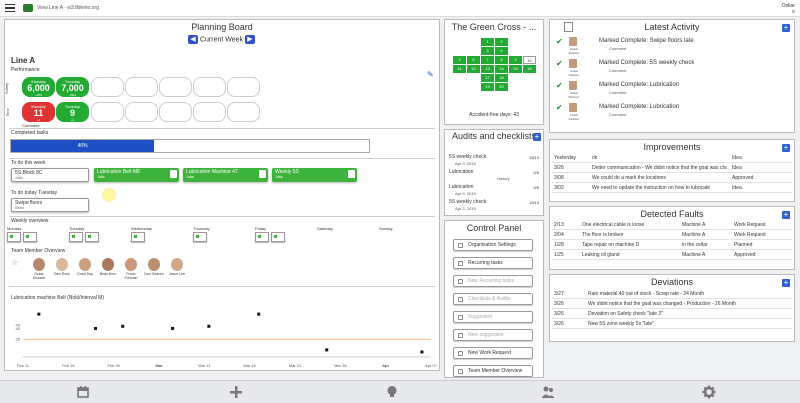 The height and width of the screenshot is (403, 800). Describe the element at coordinates (72, 112) in the screenshot. I see `kpi-time-tuesday: Tuesday 9 +2` at that location.